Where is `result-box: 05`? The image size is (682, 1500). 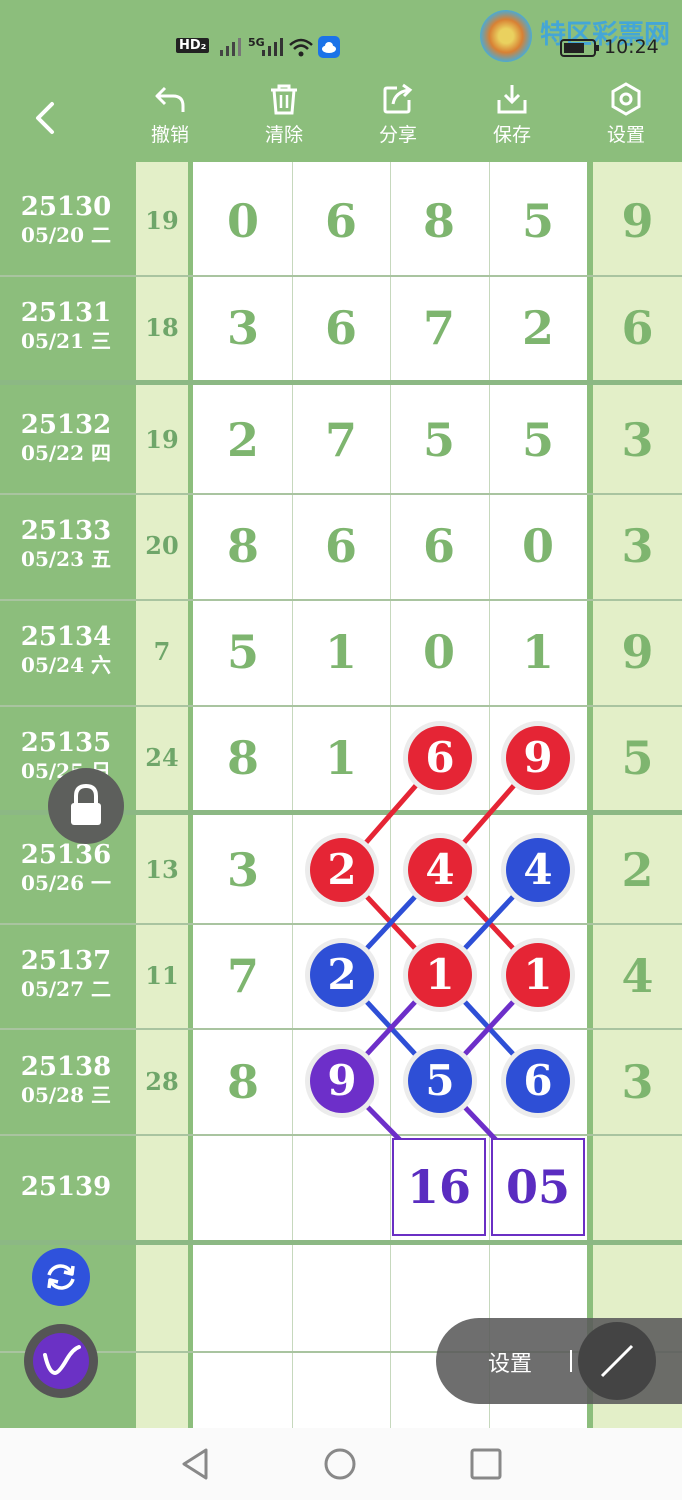 result-box: 05 is located at coordinates (538, 1187).